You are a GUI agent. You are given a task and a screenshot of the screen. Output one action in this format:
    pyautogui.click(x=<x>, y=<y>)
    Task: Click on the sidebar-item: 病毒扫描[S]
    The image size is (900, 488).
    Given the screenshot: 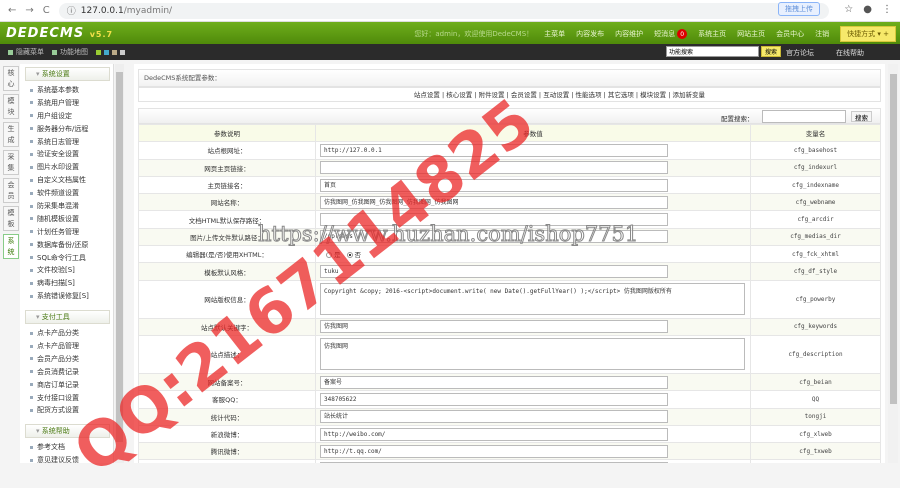 What is the action you would take?
    pyautogui.click(x=66, y=283)
    